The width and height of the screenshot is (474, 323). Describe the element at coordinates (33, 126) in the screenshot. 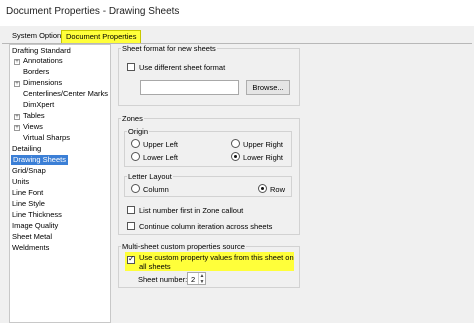

I see `tree-item-label: Views` at that location.